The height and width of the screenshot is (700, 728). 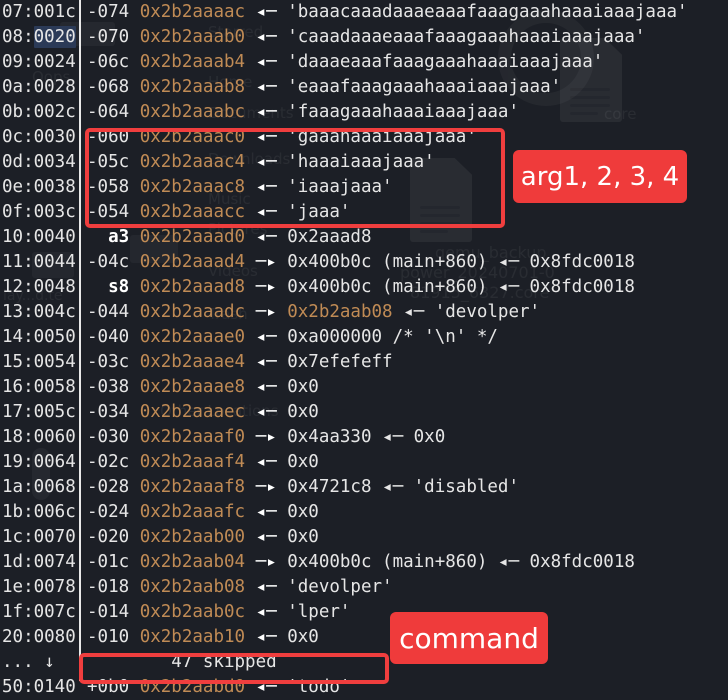 I want to click on row-content: a3 0x2b2aaad0 ◂─ 0x2aaad8, so click(x=404, y=237).